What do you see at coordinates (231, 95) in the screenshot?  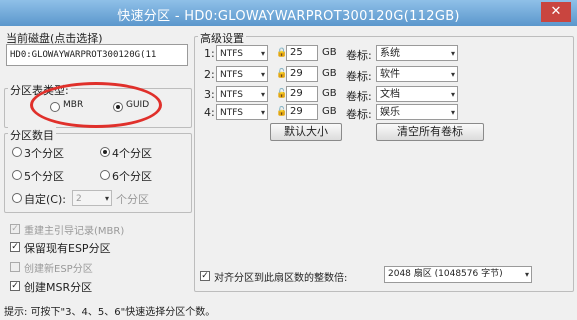 I see `row-3-fs: NTFS` at bounding box center [231, 95].